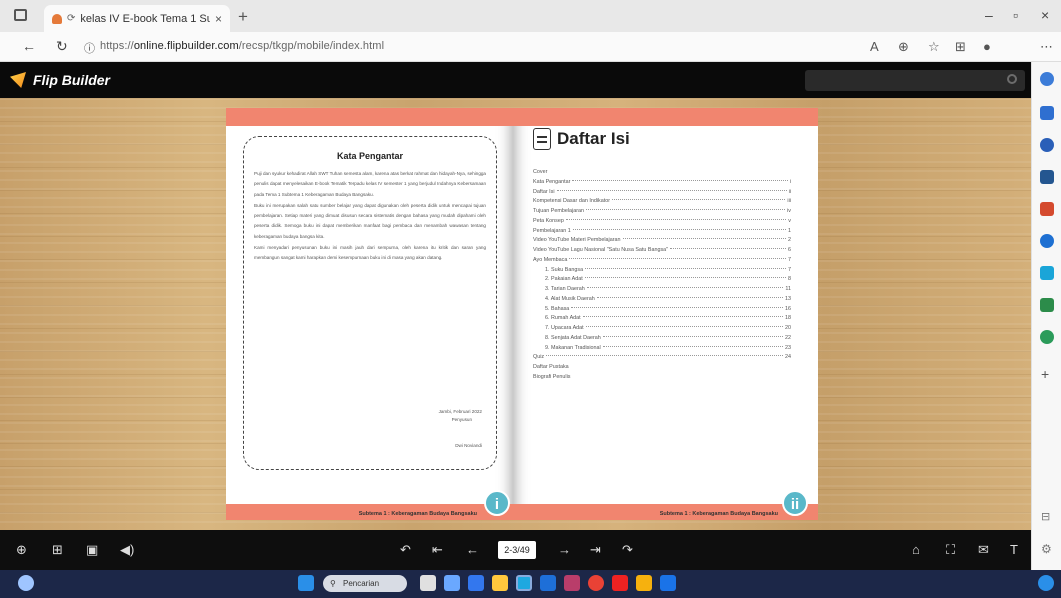 The width and height of the screenshot is (1061, 598). Describe the element at coordinates (662, 202) in the screenshot. I see `toc-row: Kompetensi Dasar dan Indikator iii` at that location.